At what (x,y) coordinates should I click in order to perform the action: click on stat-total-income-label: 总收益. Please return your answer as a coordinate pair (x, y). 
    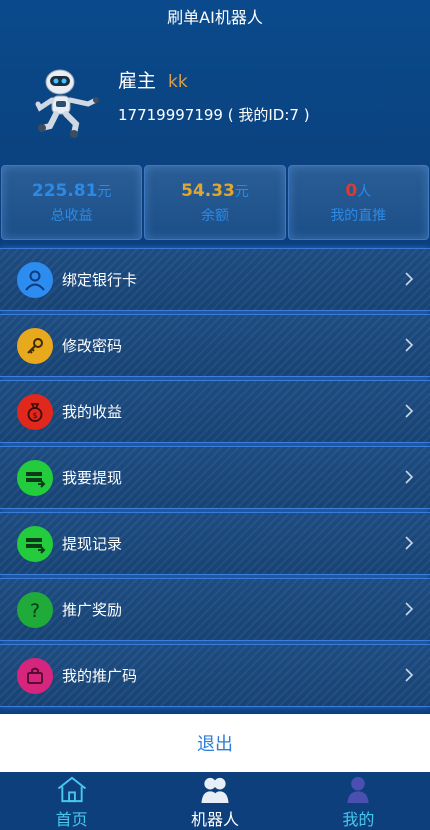
    Looking at the image, I should click on (71, 215).